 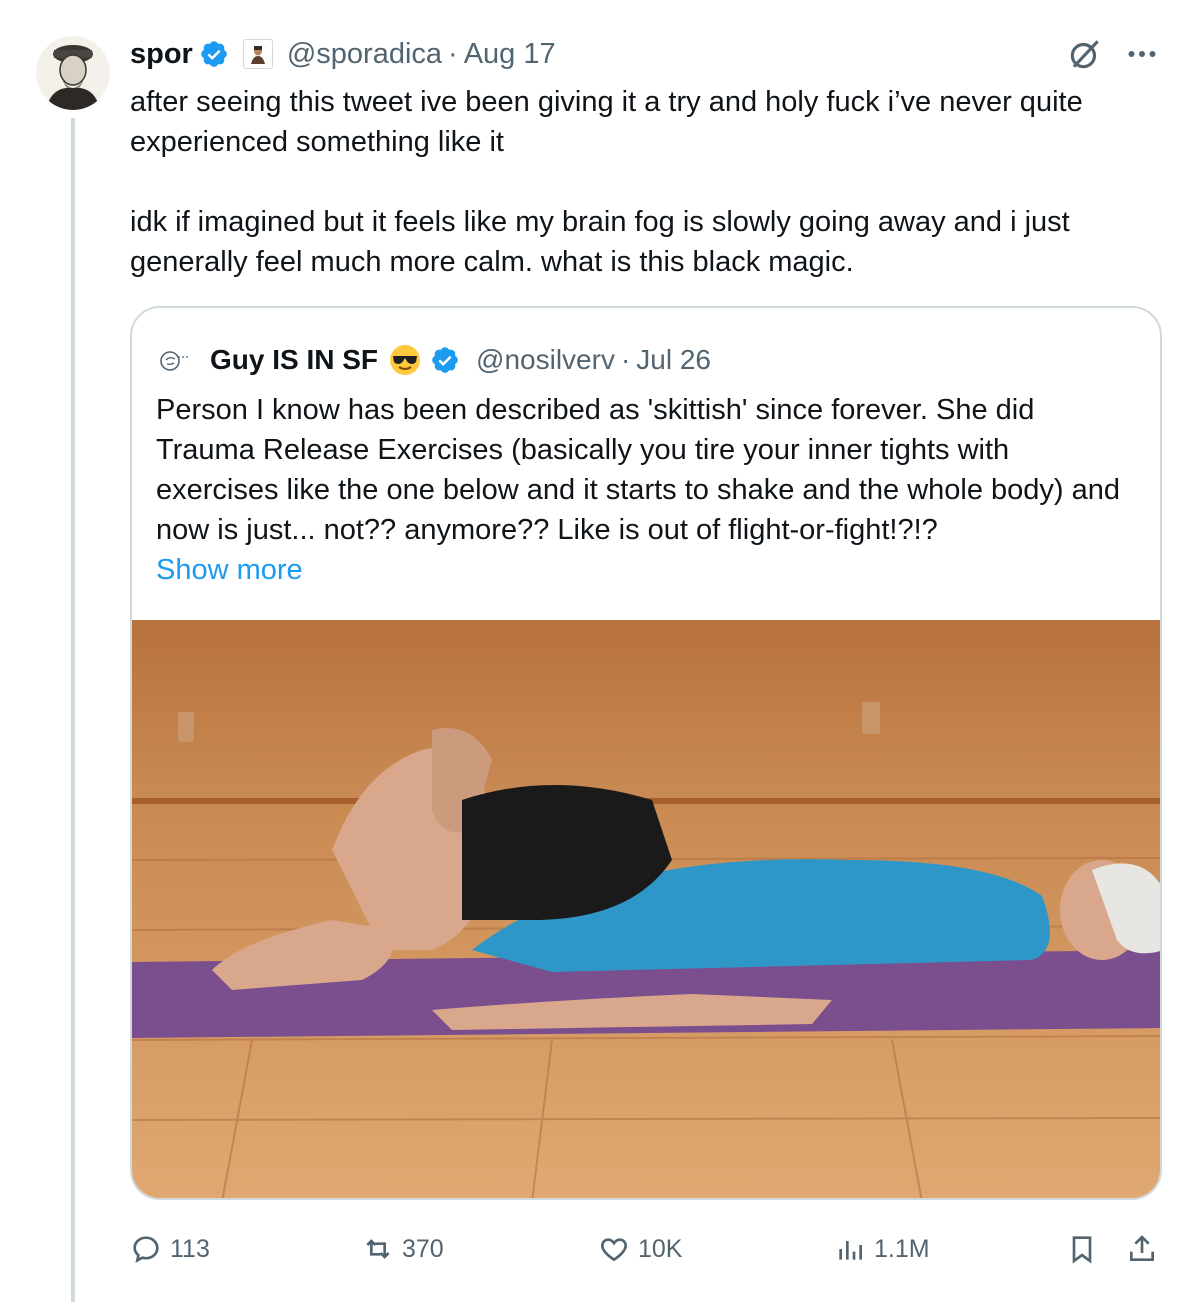 I want to click on quote-author-avatar, so click(x=173, y=360).